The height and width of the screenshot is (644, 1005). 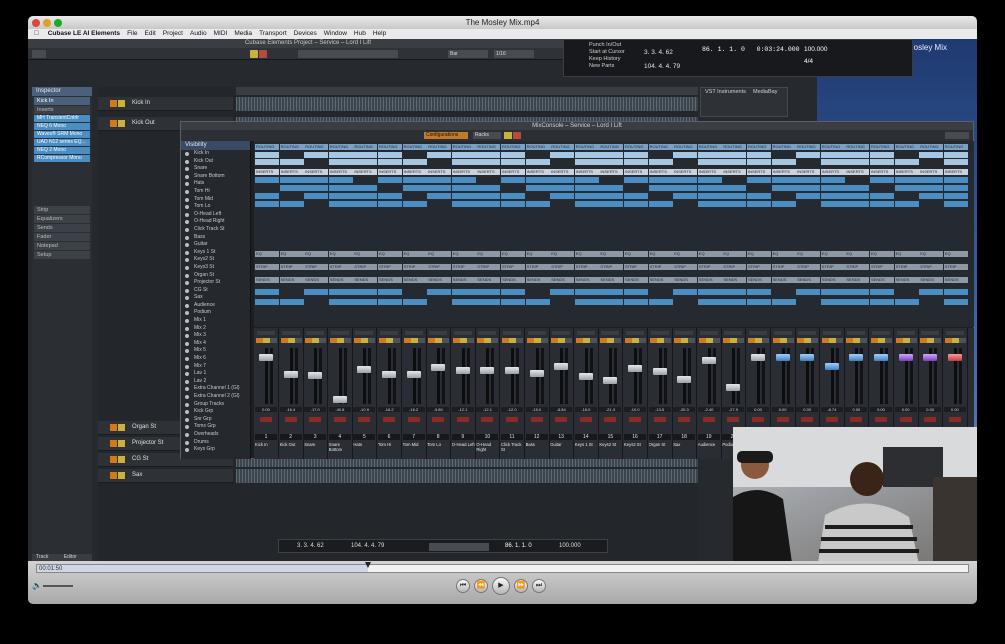 What do you see at coordinates (58, 23) in the screenshot?
I see `zoom-icon` at bounding box center [58, 23].